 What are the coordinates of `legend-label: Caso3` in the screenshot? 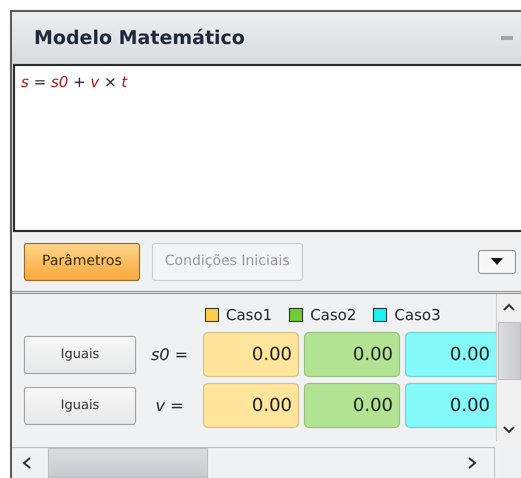 It's located at (417, 315).